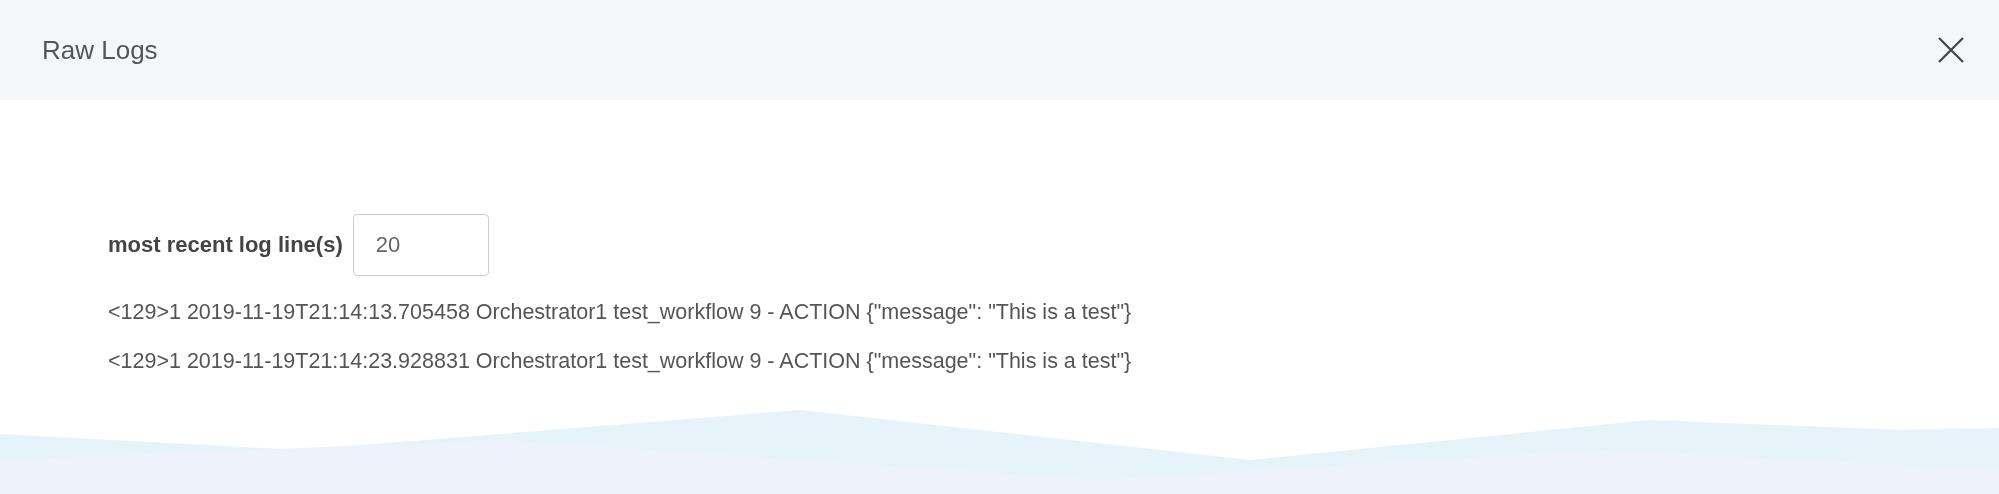 The width and height of the screenshot is (1999, 494). Describe the element at coordinates (420, 245) in the screenshot. I see `line-count-field: 20` at that location.